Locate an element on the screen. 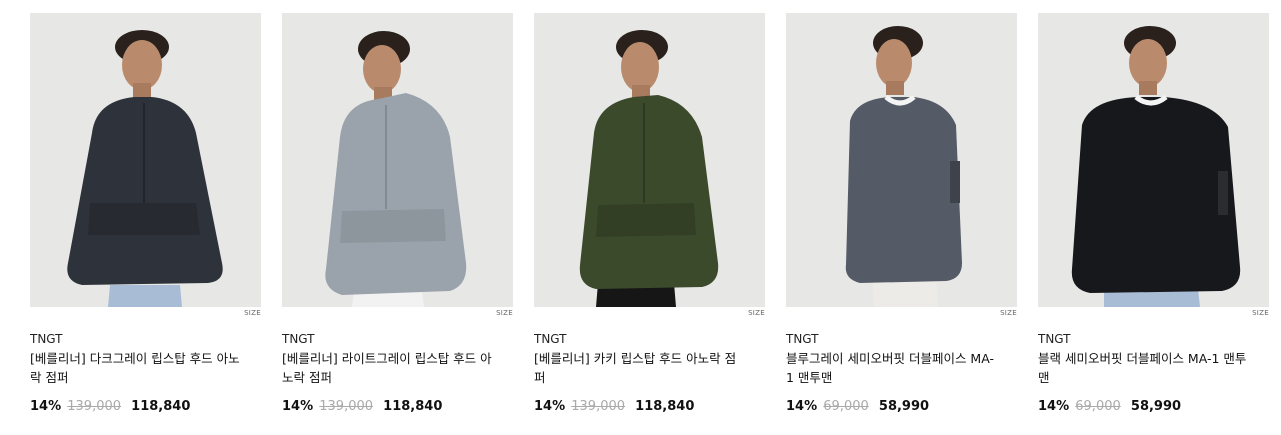  product-title: 블루그레이 세미오버핏 더블페이스 MA-1 맨투맨 is located at coordinates (891, 368).